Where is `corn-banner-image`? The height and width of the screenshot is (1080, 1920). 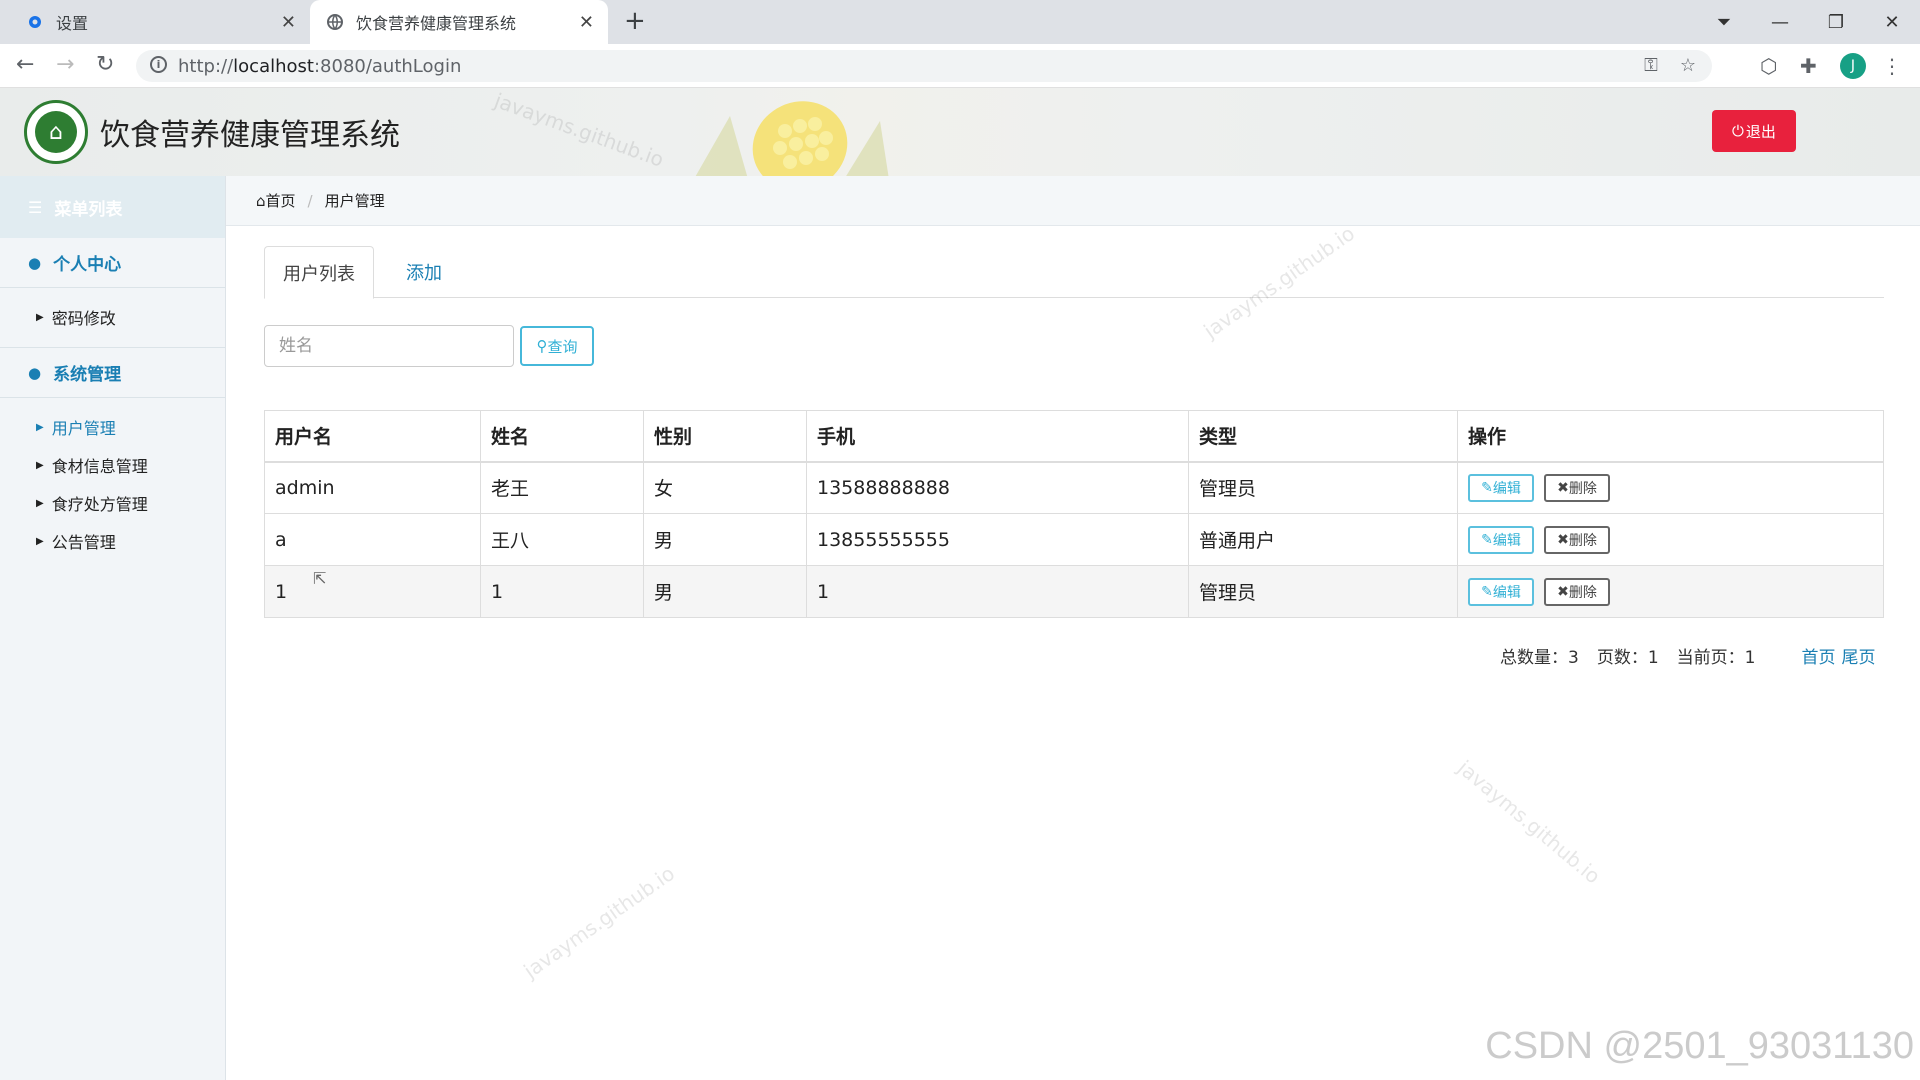
corn-banner-image is located at coordinates (792, 138).